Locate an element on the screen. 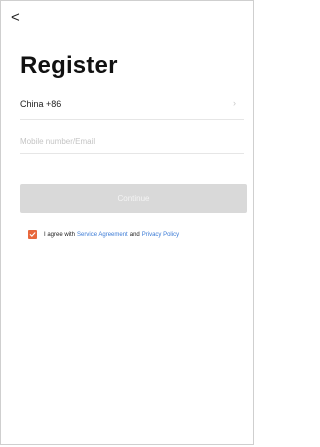 Image resolution: width=320 pixels, height=447 pixels. mobile-email-input is located at coordinates (132, 141).